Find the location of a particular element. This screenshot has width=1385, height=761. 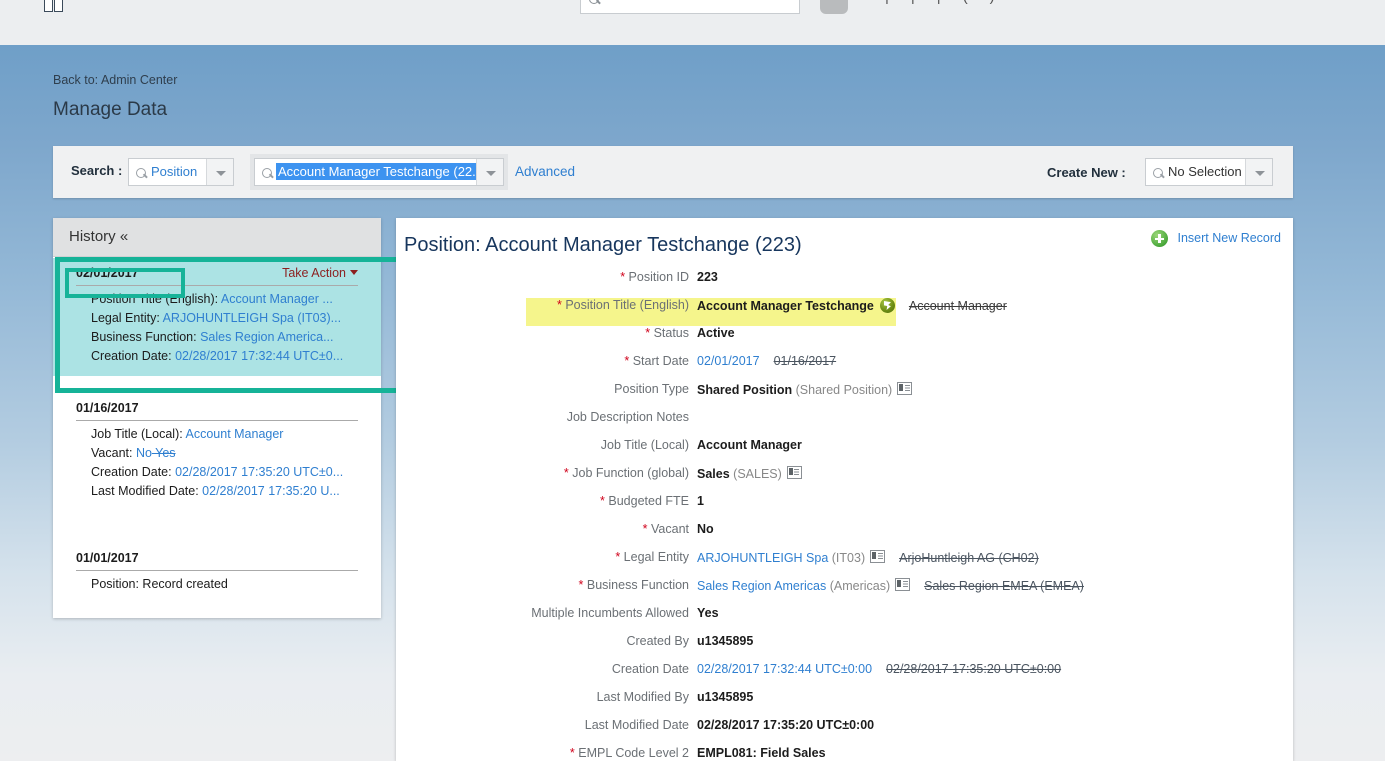

history-row-label: Job Title (Local): is located at coordinates (138, 434).